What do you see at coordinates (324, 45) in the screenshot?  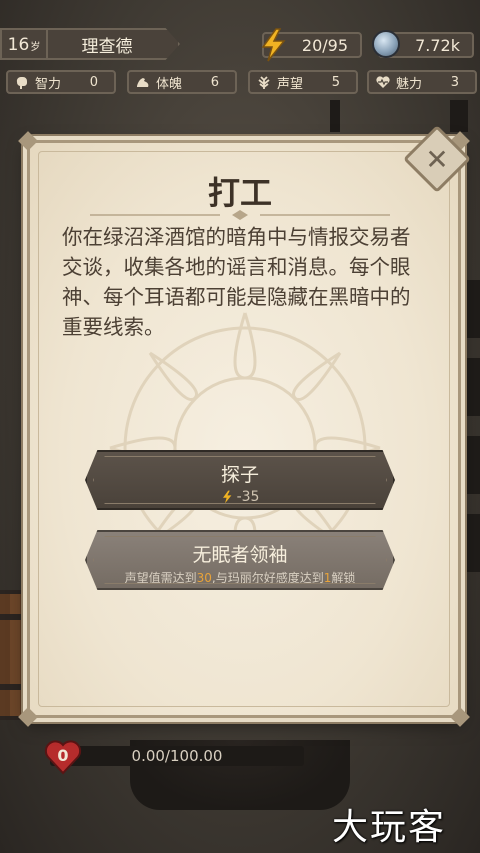 I see `energy-value: 20/95` at bounding box center [324, 45].